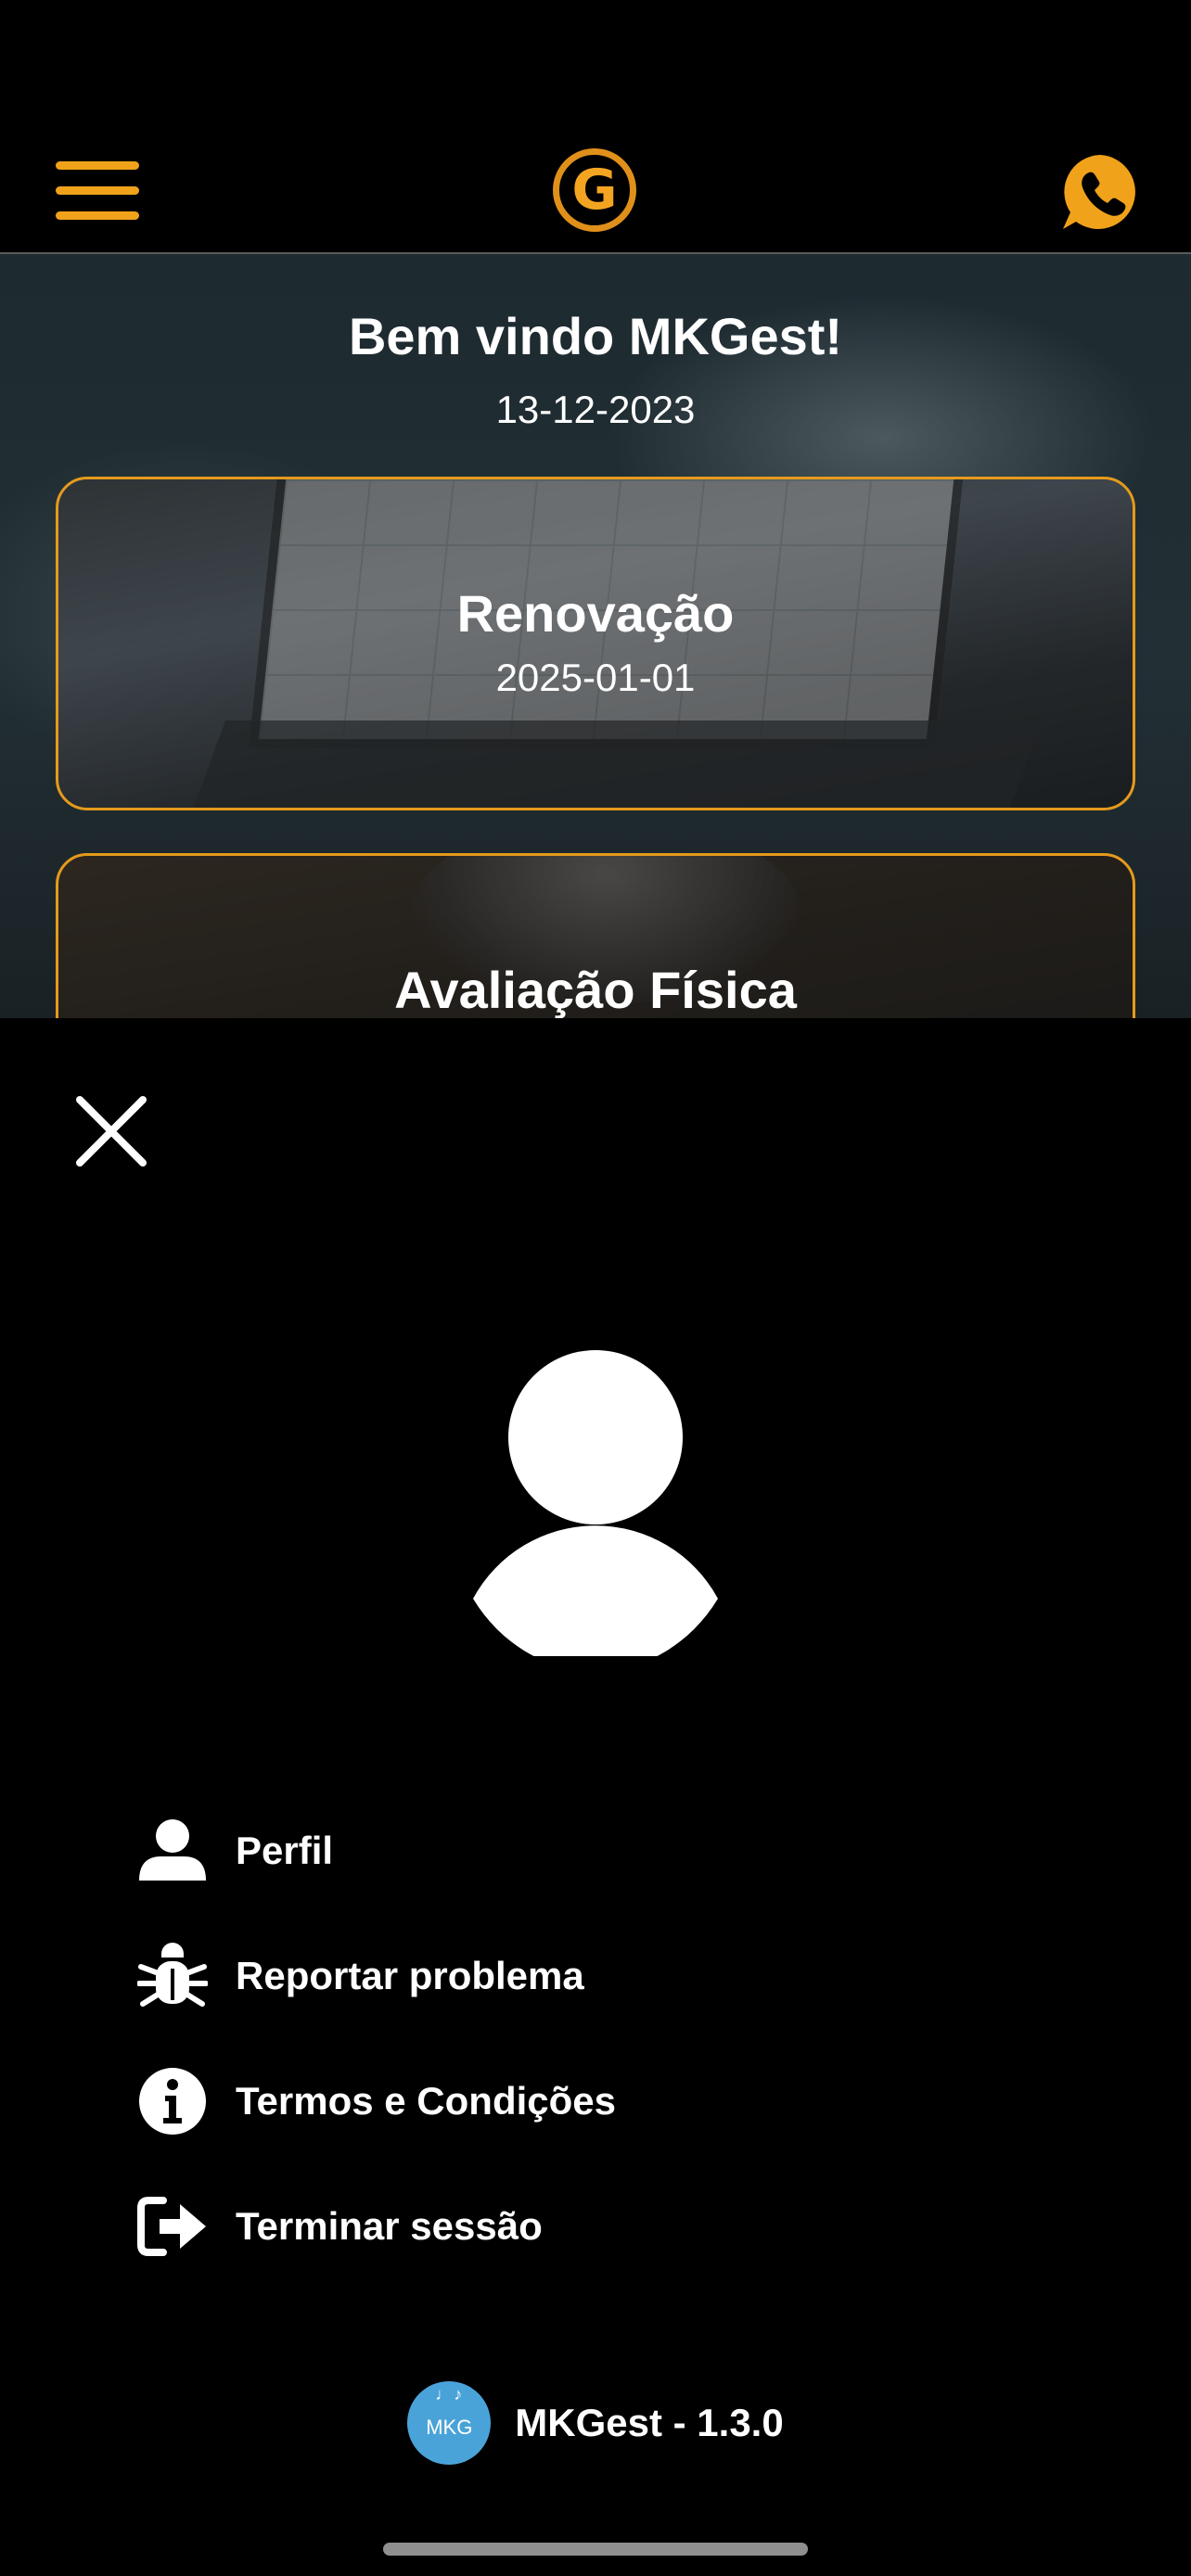 Image resolution: width=1191 pixels, height=2576 pixels. Describe the element at coordinates (426, 2100) in the screenshot. I see `menu-item-label: Termos e Condições` at that location.